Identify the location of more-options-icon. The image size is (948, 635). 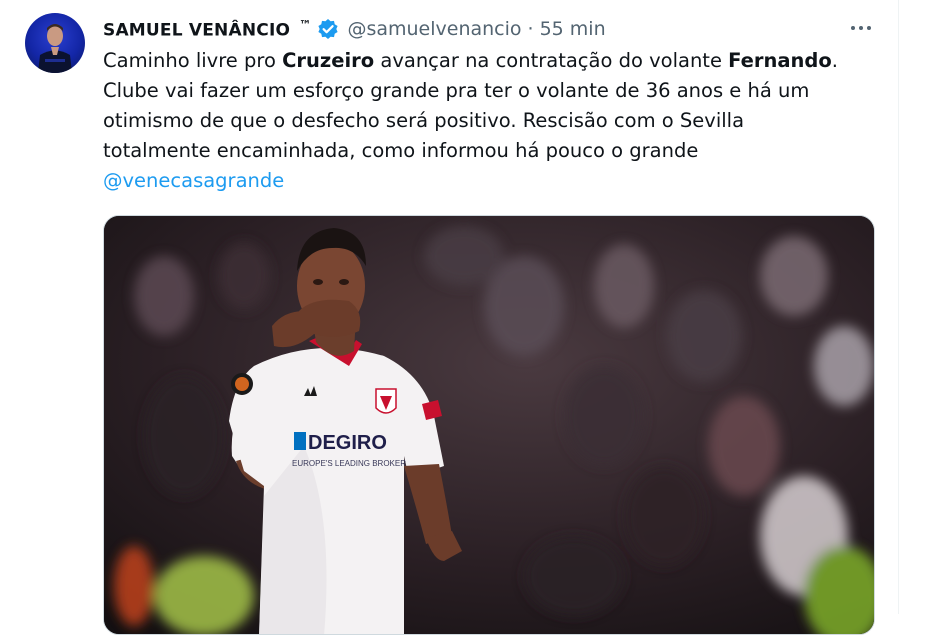
(861, 28).